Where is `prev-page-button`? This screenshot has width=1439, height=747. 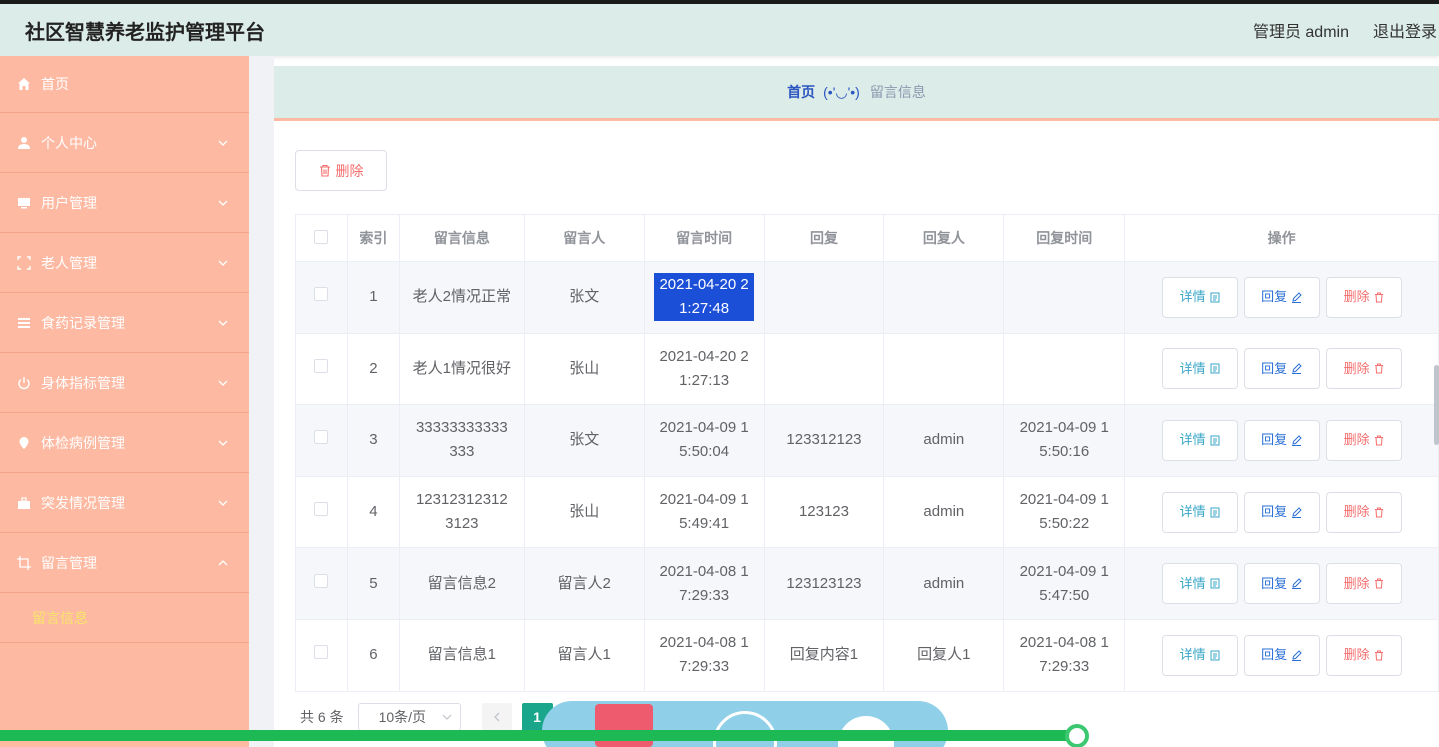
prev-page-button is located at coordinates (496, 717).